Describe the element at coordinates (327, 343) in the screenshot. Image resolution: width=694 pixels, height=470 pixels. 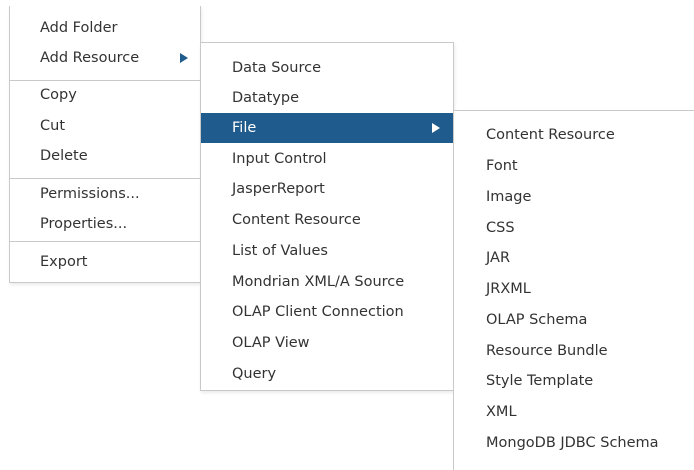
I see `menu-item-olap-view: OLAP View` at that location.